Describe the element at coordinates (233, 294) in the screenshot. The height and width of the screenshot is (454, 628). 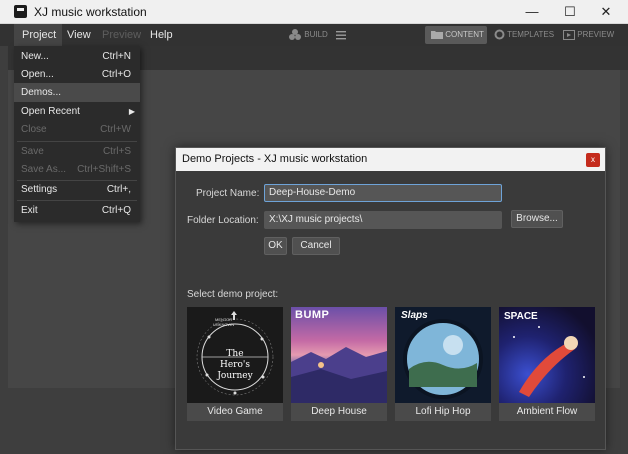
I see `select-demo-label: Select demo project:` at that location.